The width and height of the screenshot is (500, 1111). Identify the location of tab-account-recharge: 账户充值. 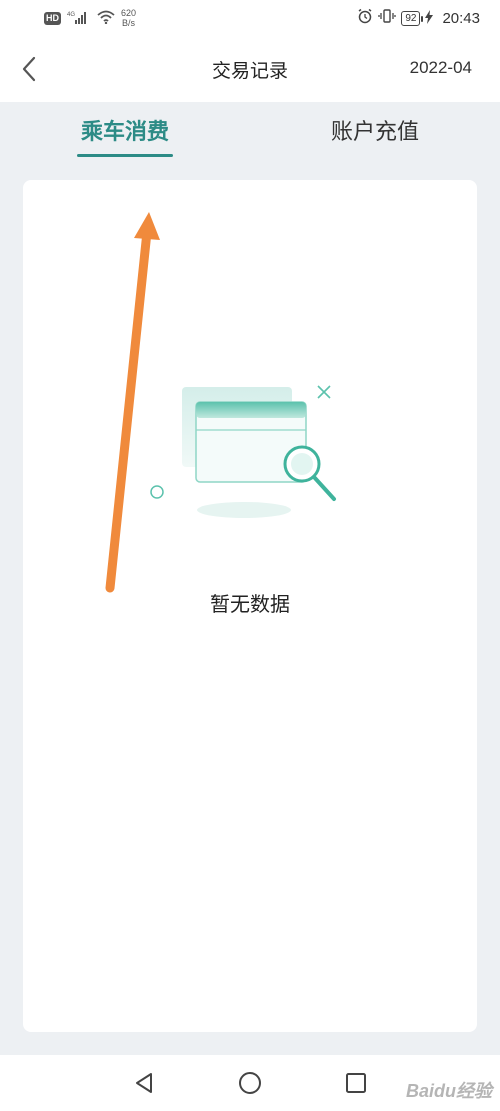
(375, 137).